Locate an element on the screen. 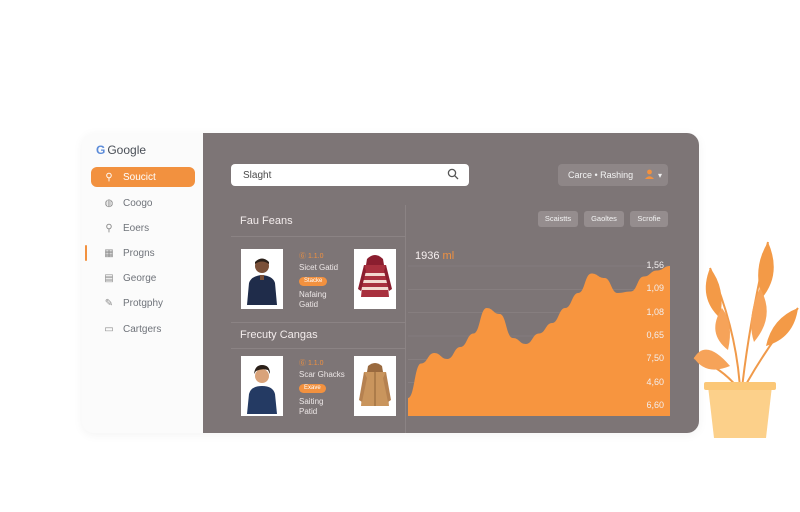  section-title-frecuty-cangas: Frecuty Cangas is located at coordinates (279, 335).